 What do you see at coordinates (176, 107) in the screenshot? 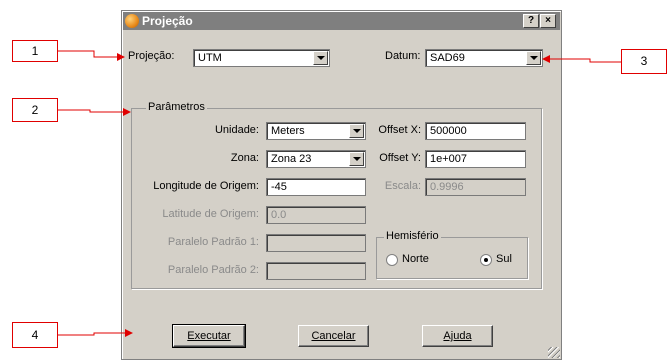
I see `parametros-title: Parâmetros` at bounding box center [176, 107].